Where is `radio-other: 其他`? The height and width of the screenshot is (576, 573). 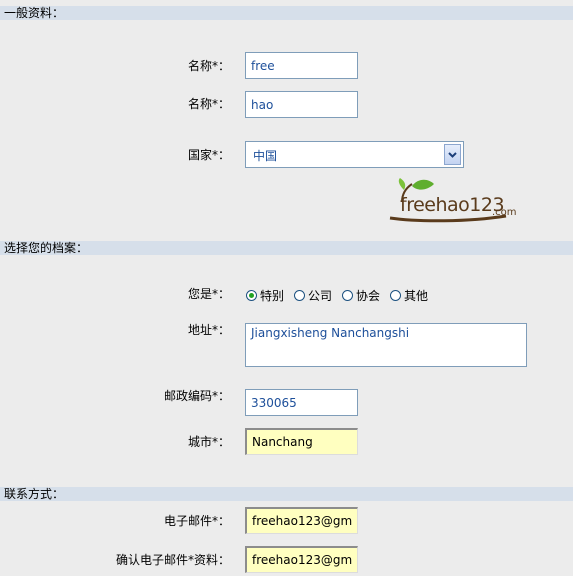 radio-other: 其他 is located at coordinates (409, 295).